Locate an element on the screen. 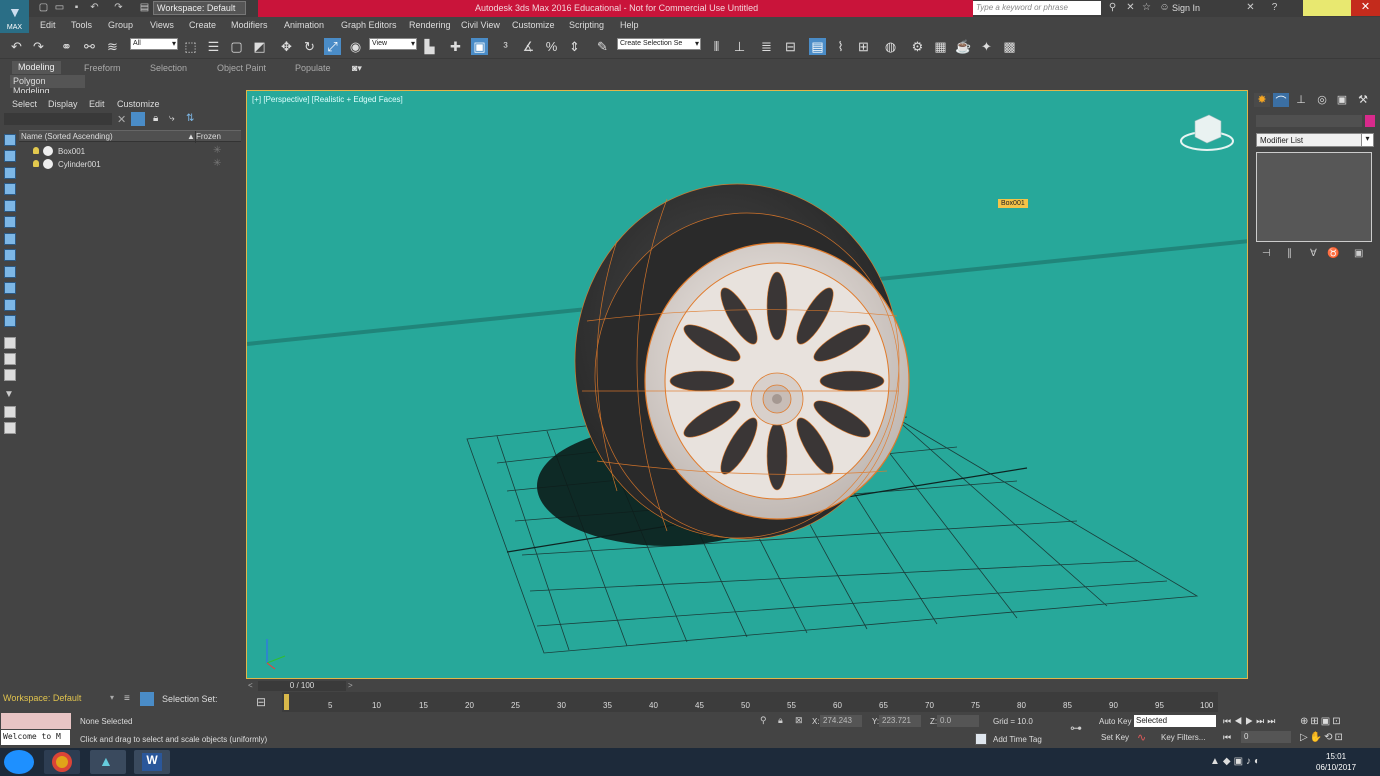 Image resolution: width=1380 pixels, height=776 pixels. x-coordinate-field: 274.243 is located at coordinates (841, 721).